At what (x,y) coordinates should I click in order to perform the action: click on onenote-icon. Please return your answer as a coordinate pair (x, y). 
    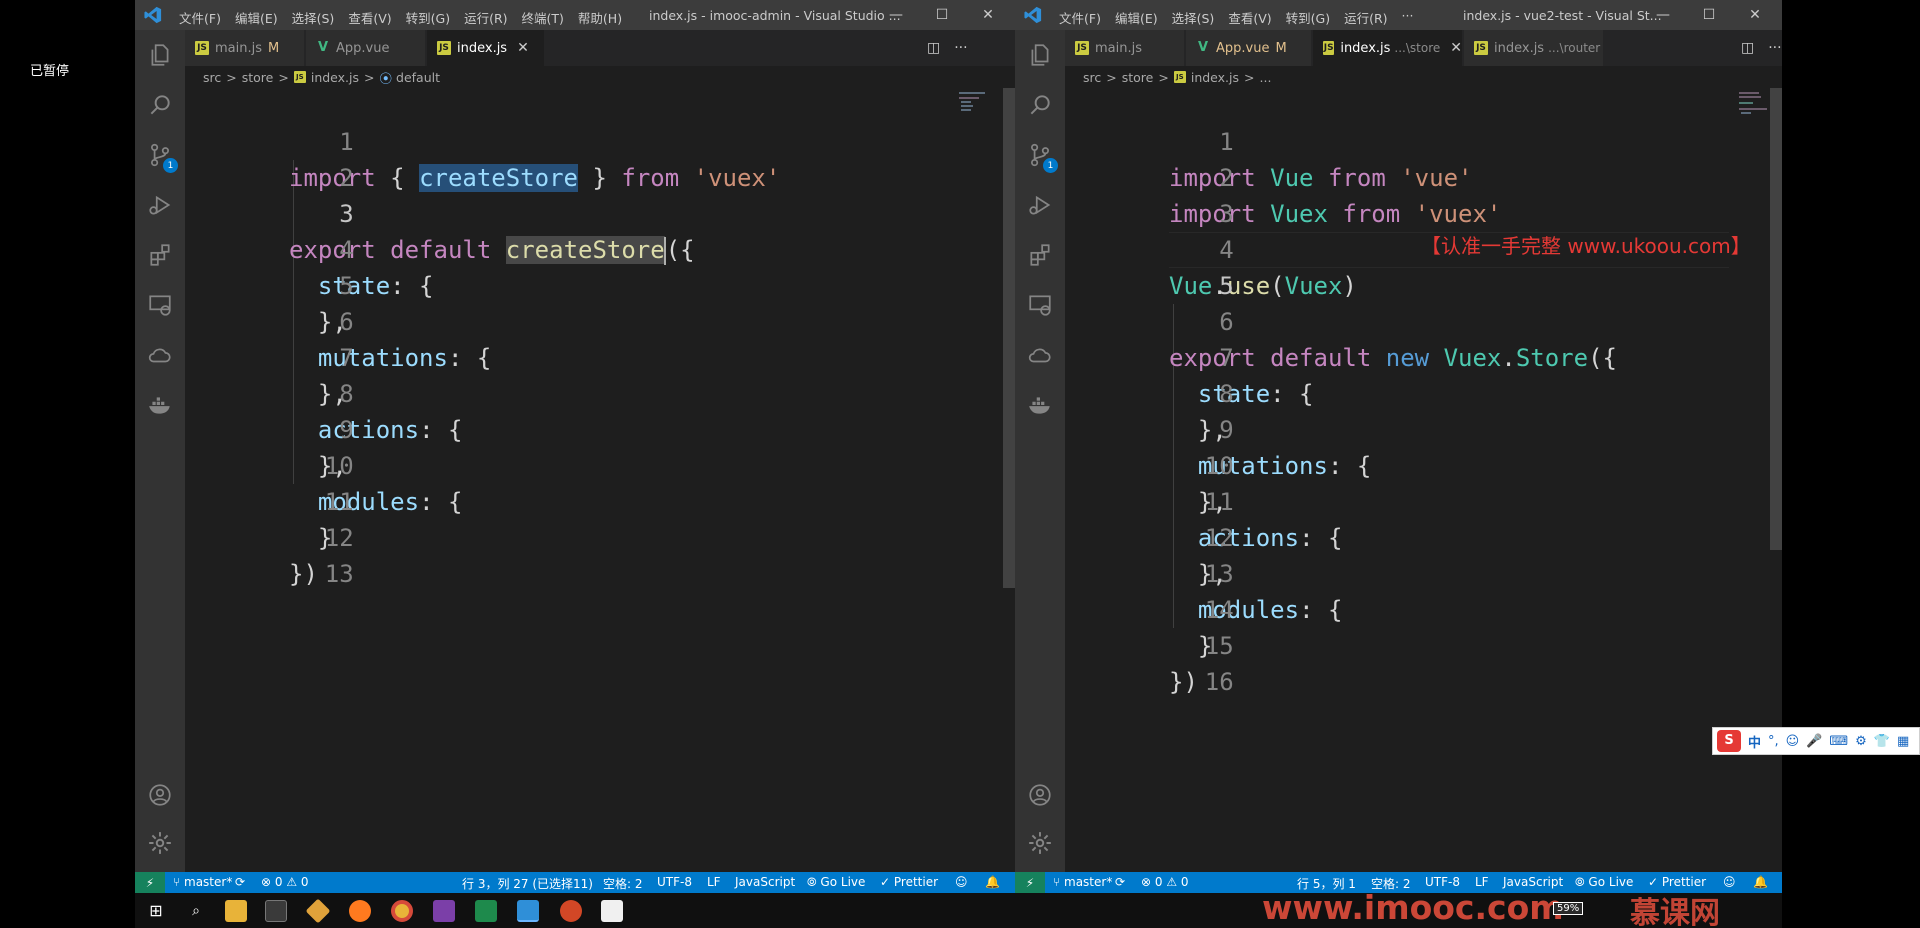
    Looking at the image, I should click on (444, 911).